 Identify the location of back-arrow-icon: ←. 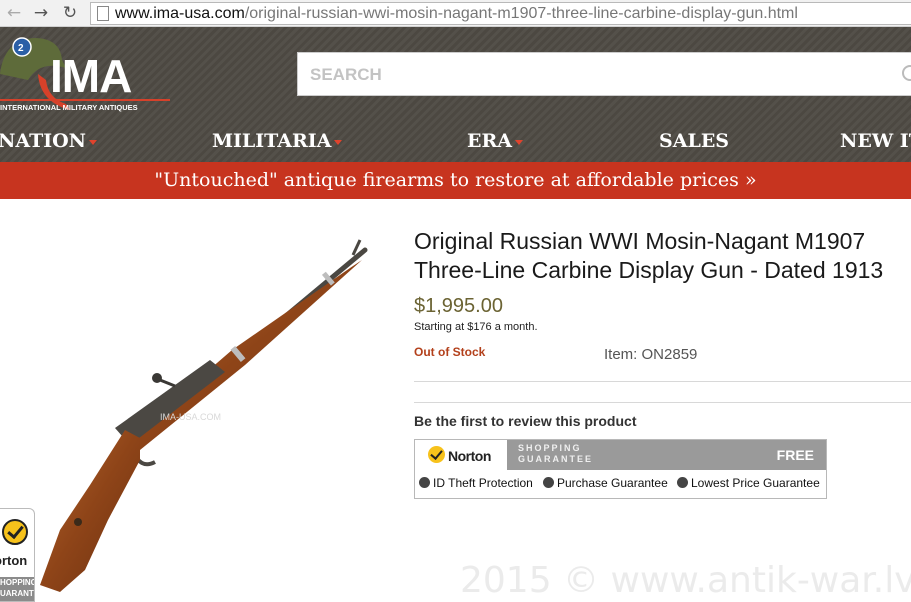
(14, 13).